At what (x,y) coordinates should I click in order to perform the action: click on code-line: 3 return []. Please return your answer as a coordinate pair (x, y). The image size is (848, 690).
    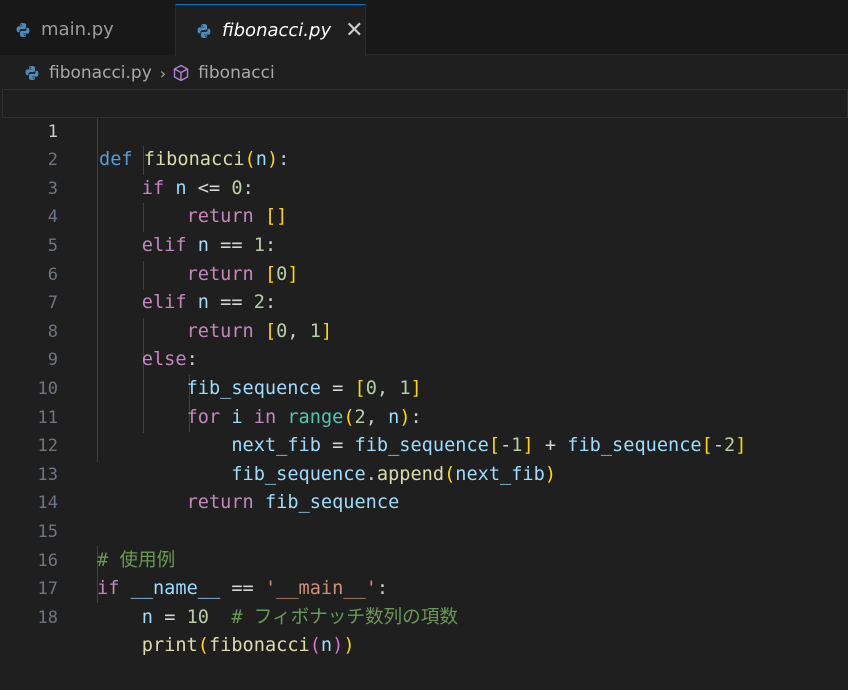
    Looking at the image, I should click on (424, 187).